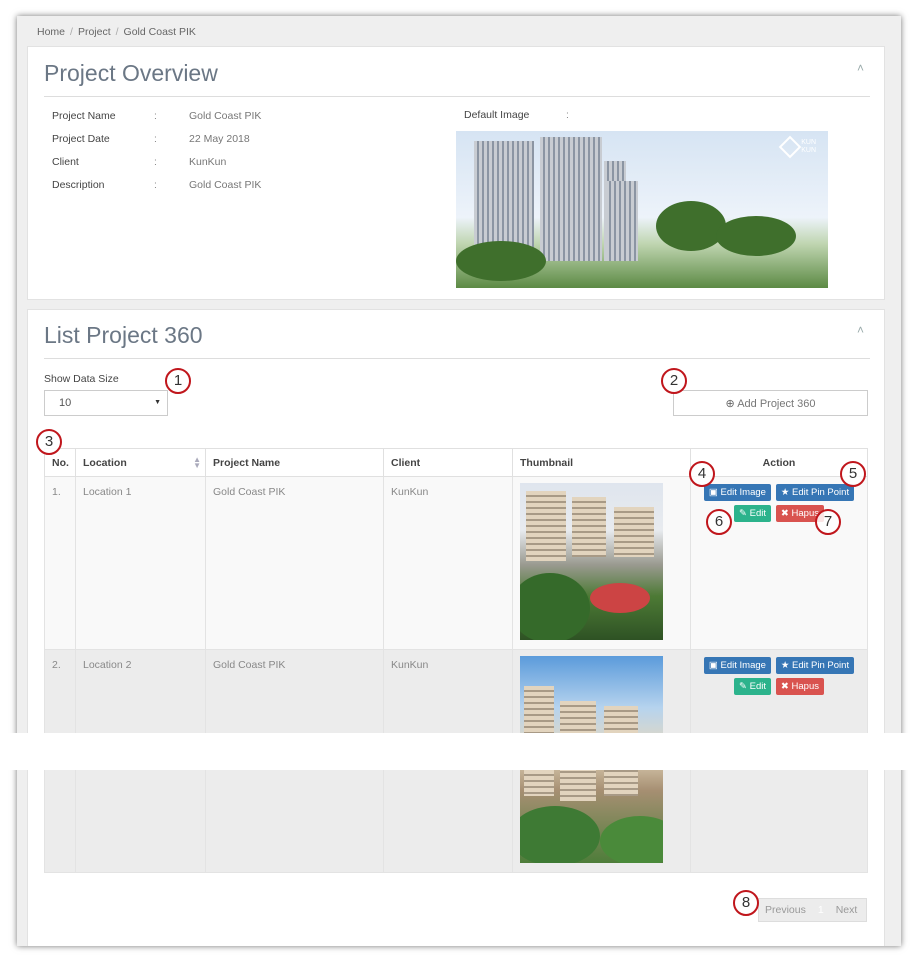 This screenshot has width=917, height=962. Describe the element at coordinates (84, 116) in the screenshot. I see `info-label: Project Name` at that location.